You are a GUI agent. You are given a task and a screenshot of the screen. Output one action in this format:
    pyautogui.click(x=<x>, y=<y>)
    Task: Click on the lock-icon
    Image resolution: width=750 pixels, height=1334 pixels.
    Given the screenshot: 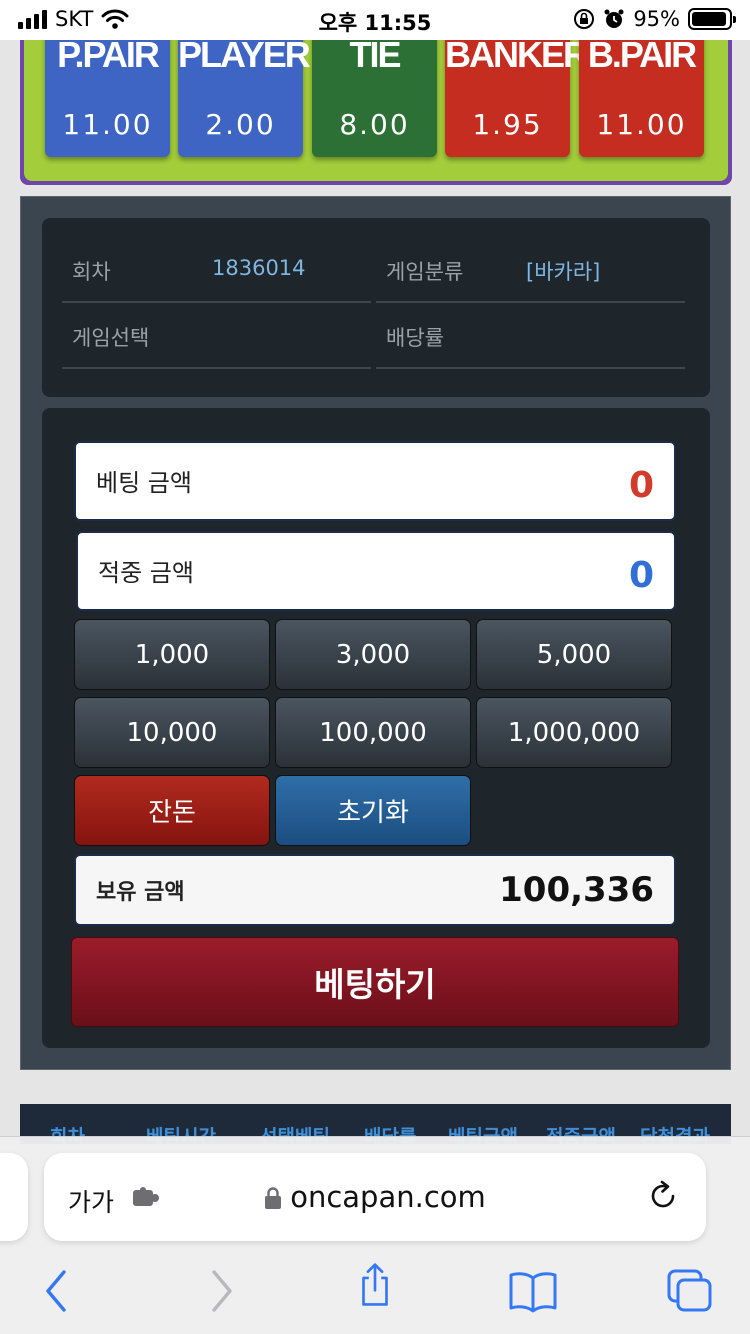 What is the action you would take?
    pyautogui.click(x=273, y=1198)
    